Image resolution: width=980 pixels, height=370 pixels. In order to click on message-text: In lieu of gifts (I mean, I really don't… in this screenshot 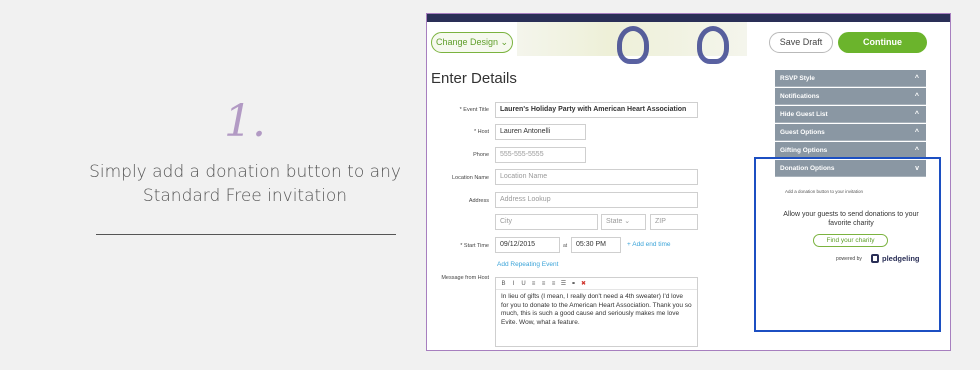, I will do `click(596, 310)`.